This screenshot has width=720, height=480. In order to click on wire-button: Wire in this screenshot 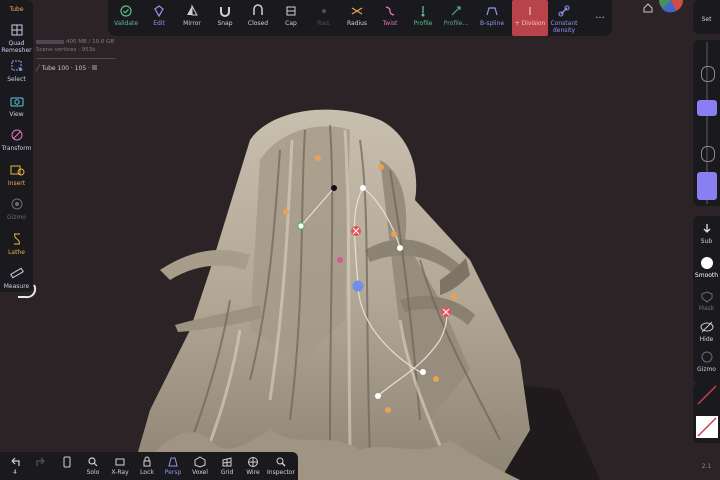, I will do `click(253, 466)`.